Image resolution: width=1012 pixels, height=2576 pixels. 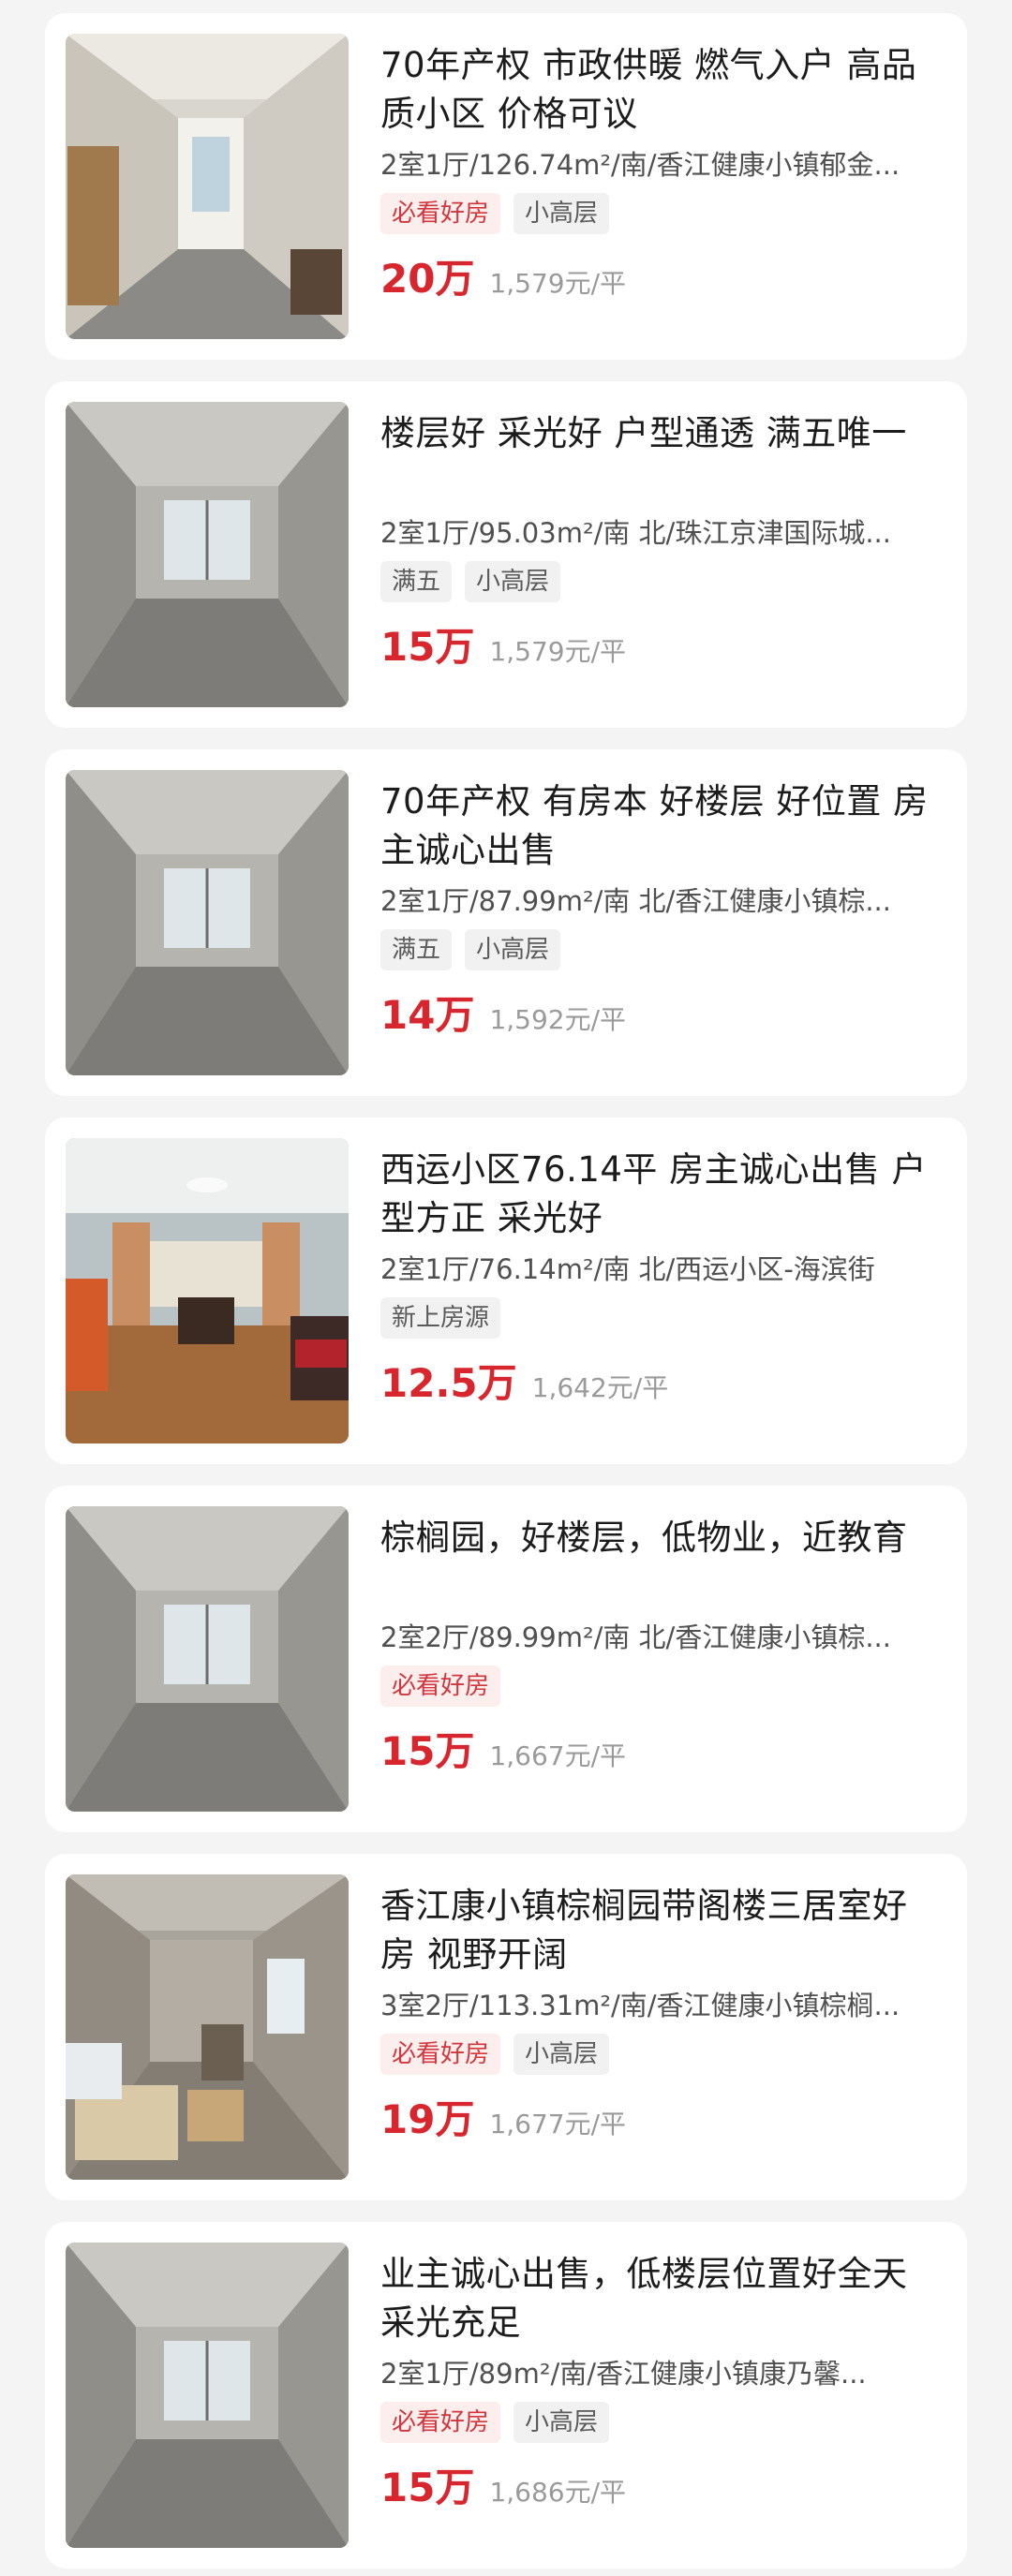 I want to click on unit-price: 1,592元/平, so click(x=558, y=1019).